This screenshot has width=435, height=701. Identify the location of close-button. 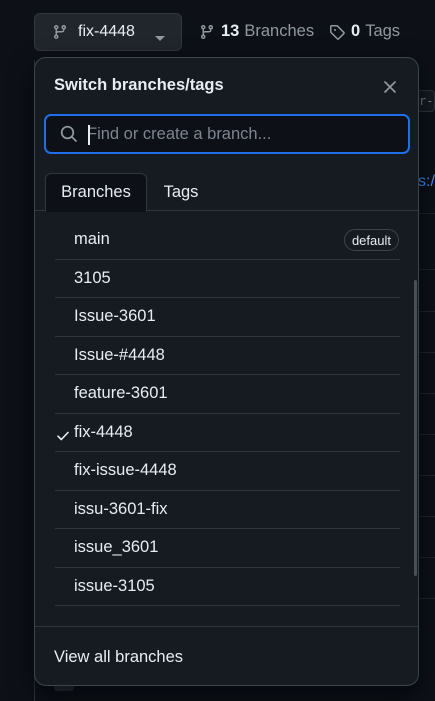
(390, 87).